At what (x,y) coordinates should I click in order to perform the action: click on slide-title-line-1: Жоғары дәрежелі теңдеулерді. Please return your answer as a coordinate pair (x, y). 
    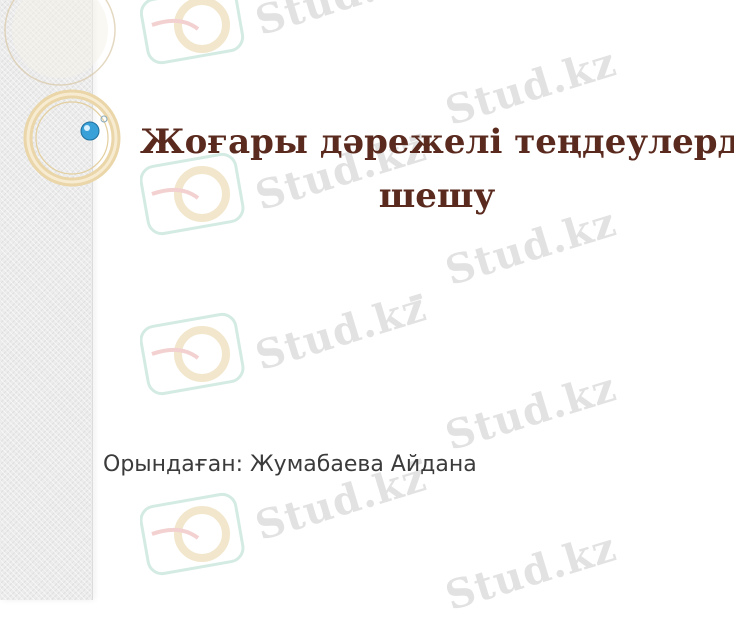
    Looking at the image, I should click on (437, 142).